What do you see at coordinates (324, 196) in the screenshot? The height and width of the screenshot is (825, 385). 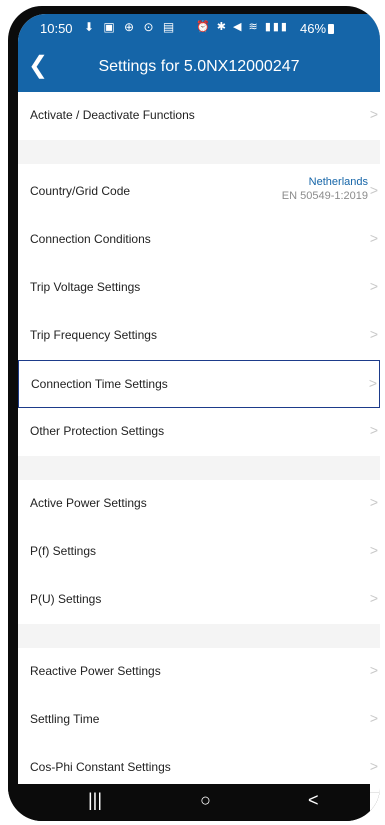 I see `row-subvalue: EN 50549-1:2019` at bounding box center [324, 196].